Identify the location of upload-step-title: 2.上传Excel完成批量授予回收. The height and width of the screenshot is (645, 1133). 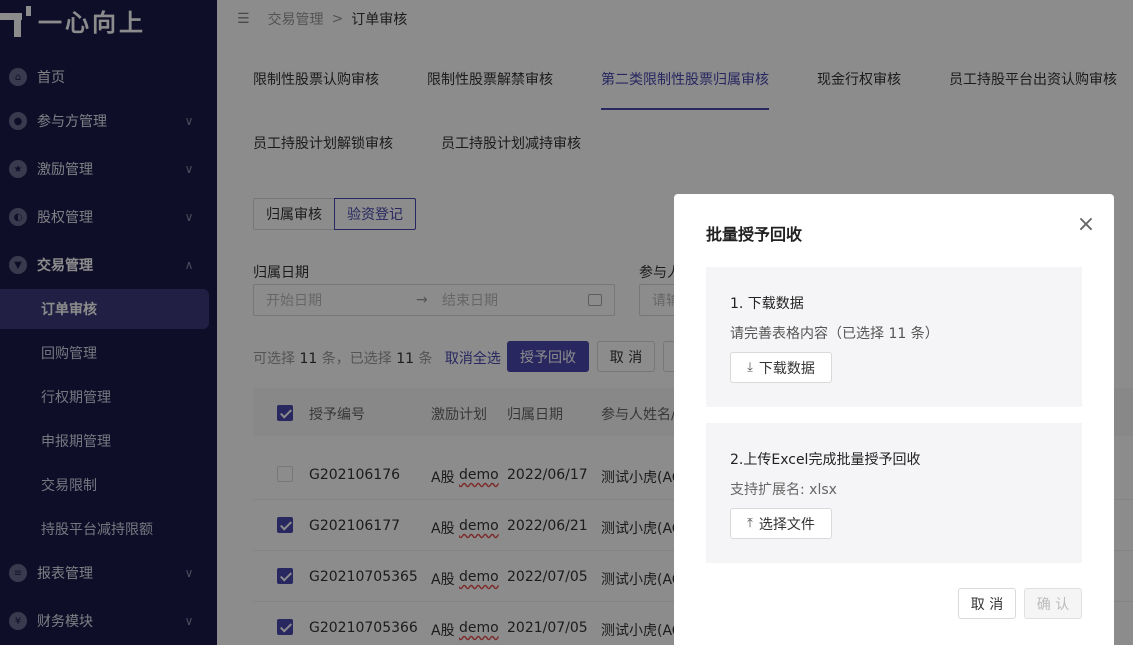
(825, 460).